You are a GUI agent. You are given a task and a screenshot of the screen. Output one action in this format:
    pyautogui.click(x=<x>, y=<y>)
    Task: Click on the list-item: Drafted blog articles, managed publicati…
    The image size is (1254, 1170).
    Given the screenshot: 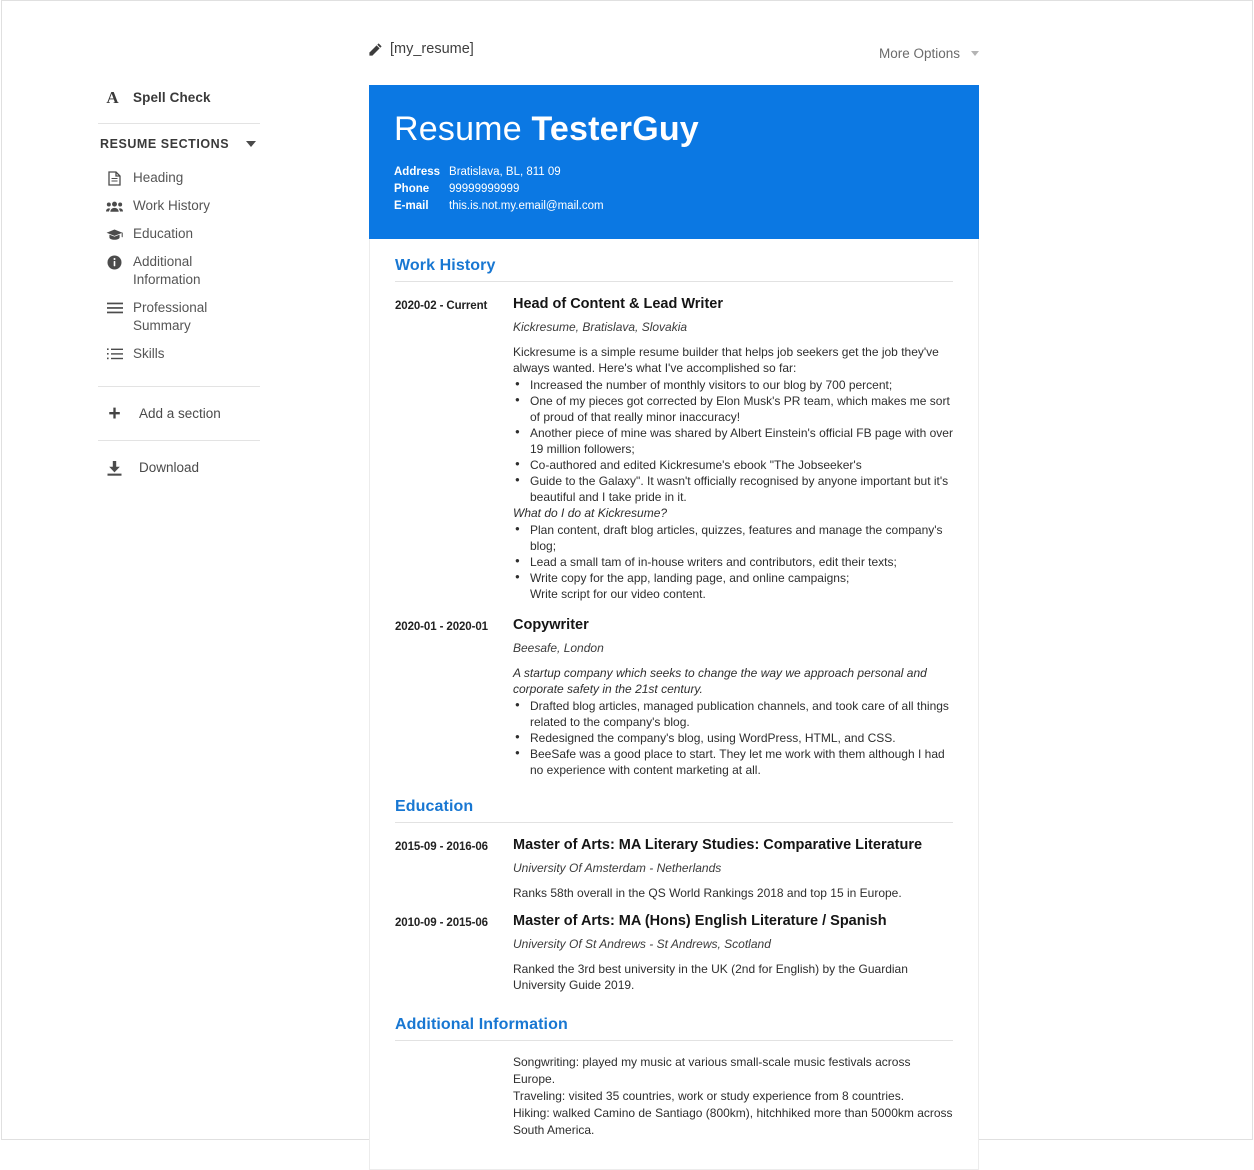 What is the action you would take?
    pyautogui.click(x=734, y=713)
    